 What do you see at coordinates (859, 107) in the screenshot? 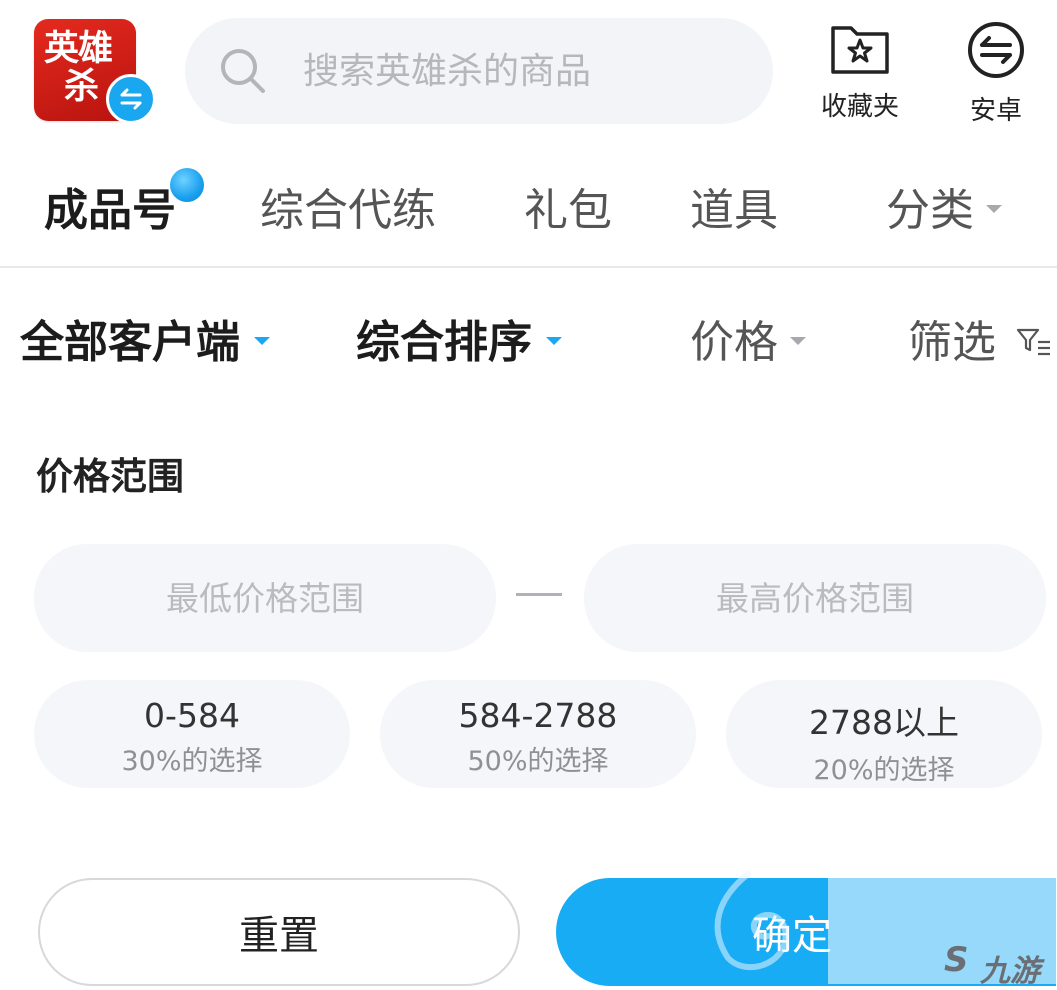
I see `favorites-label: 收藏夹` at bounding box center [859, 107].